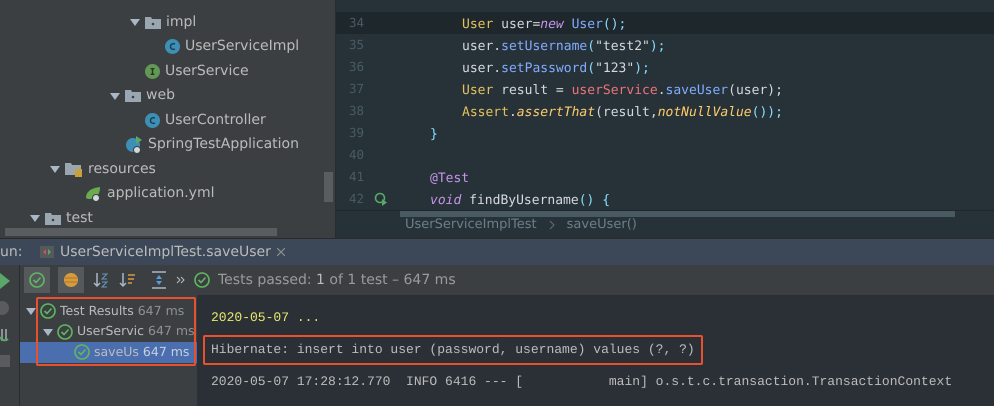 This screenshot has width=994, height=406. I want to click on tree-item-label: impl, so click(181, 22).